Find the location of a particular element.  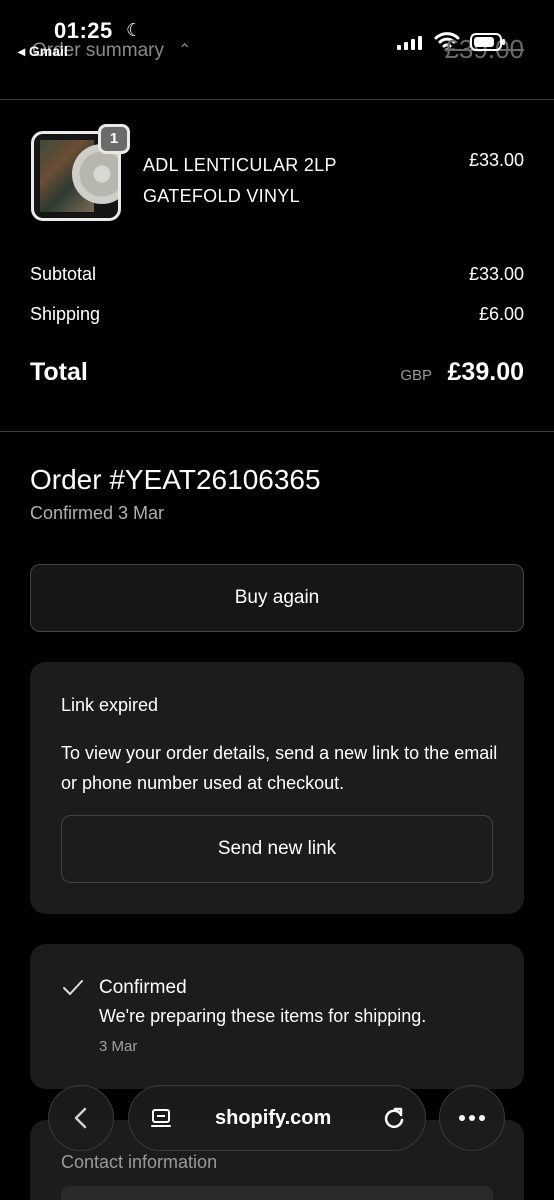

address-bar: shopify.com is located at coordinates (277, 1118).